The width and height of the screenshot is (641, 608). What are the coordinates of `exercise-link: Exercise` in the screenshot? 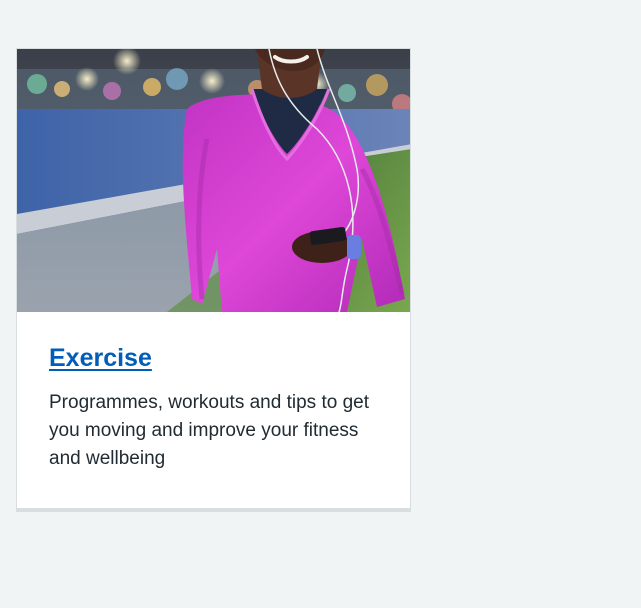 It's located at (100, 358).